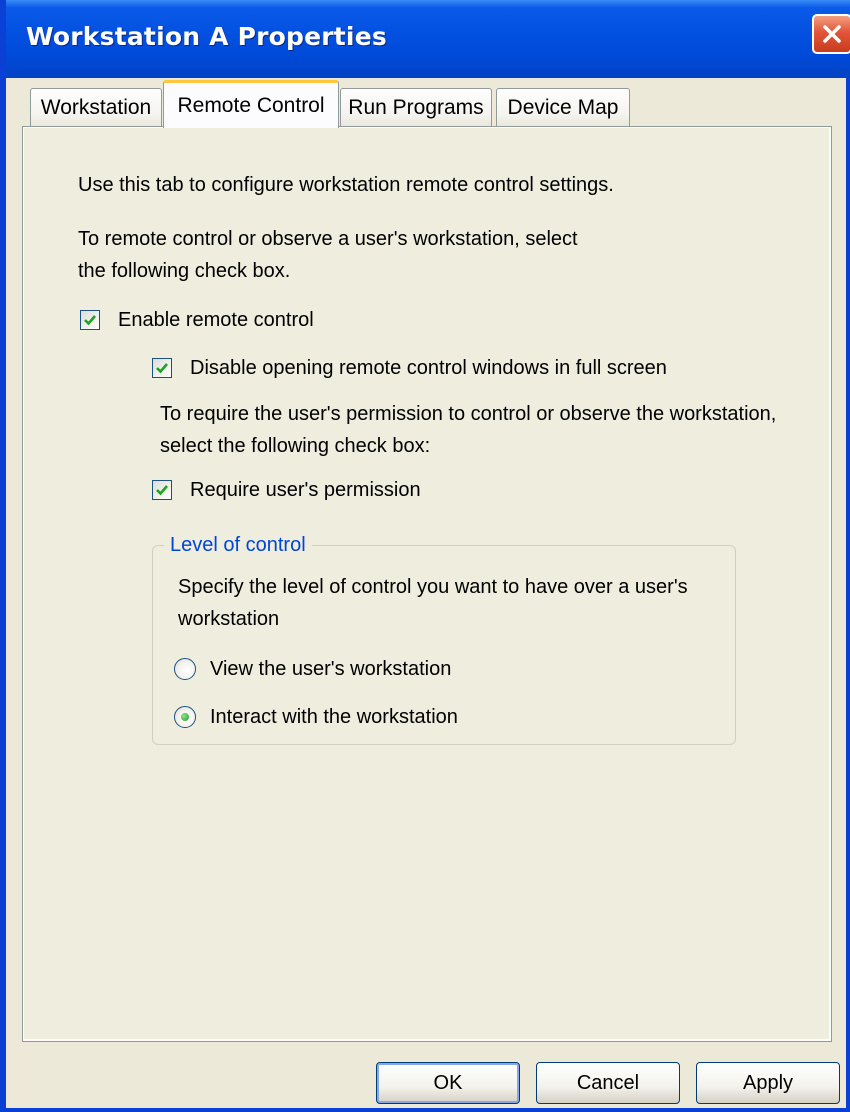 The image size is (850, 1112). Describe the element at coordinates (229, 619) in the screenshot. I see `level-description-line2: workstation` at that location.